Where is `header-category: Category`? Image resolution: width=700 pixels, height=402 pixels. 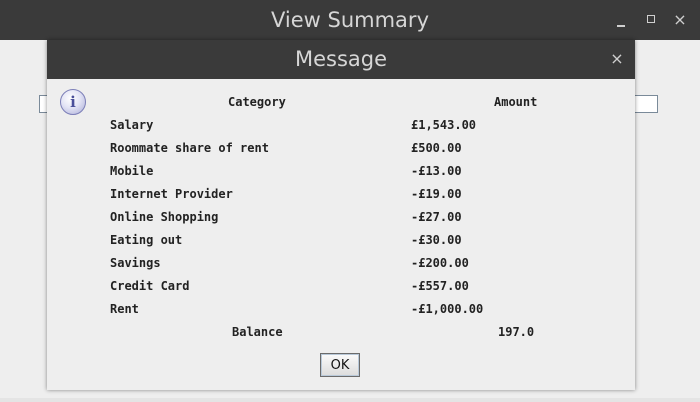
header-category: Category is located at coordinates (257, 102).